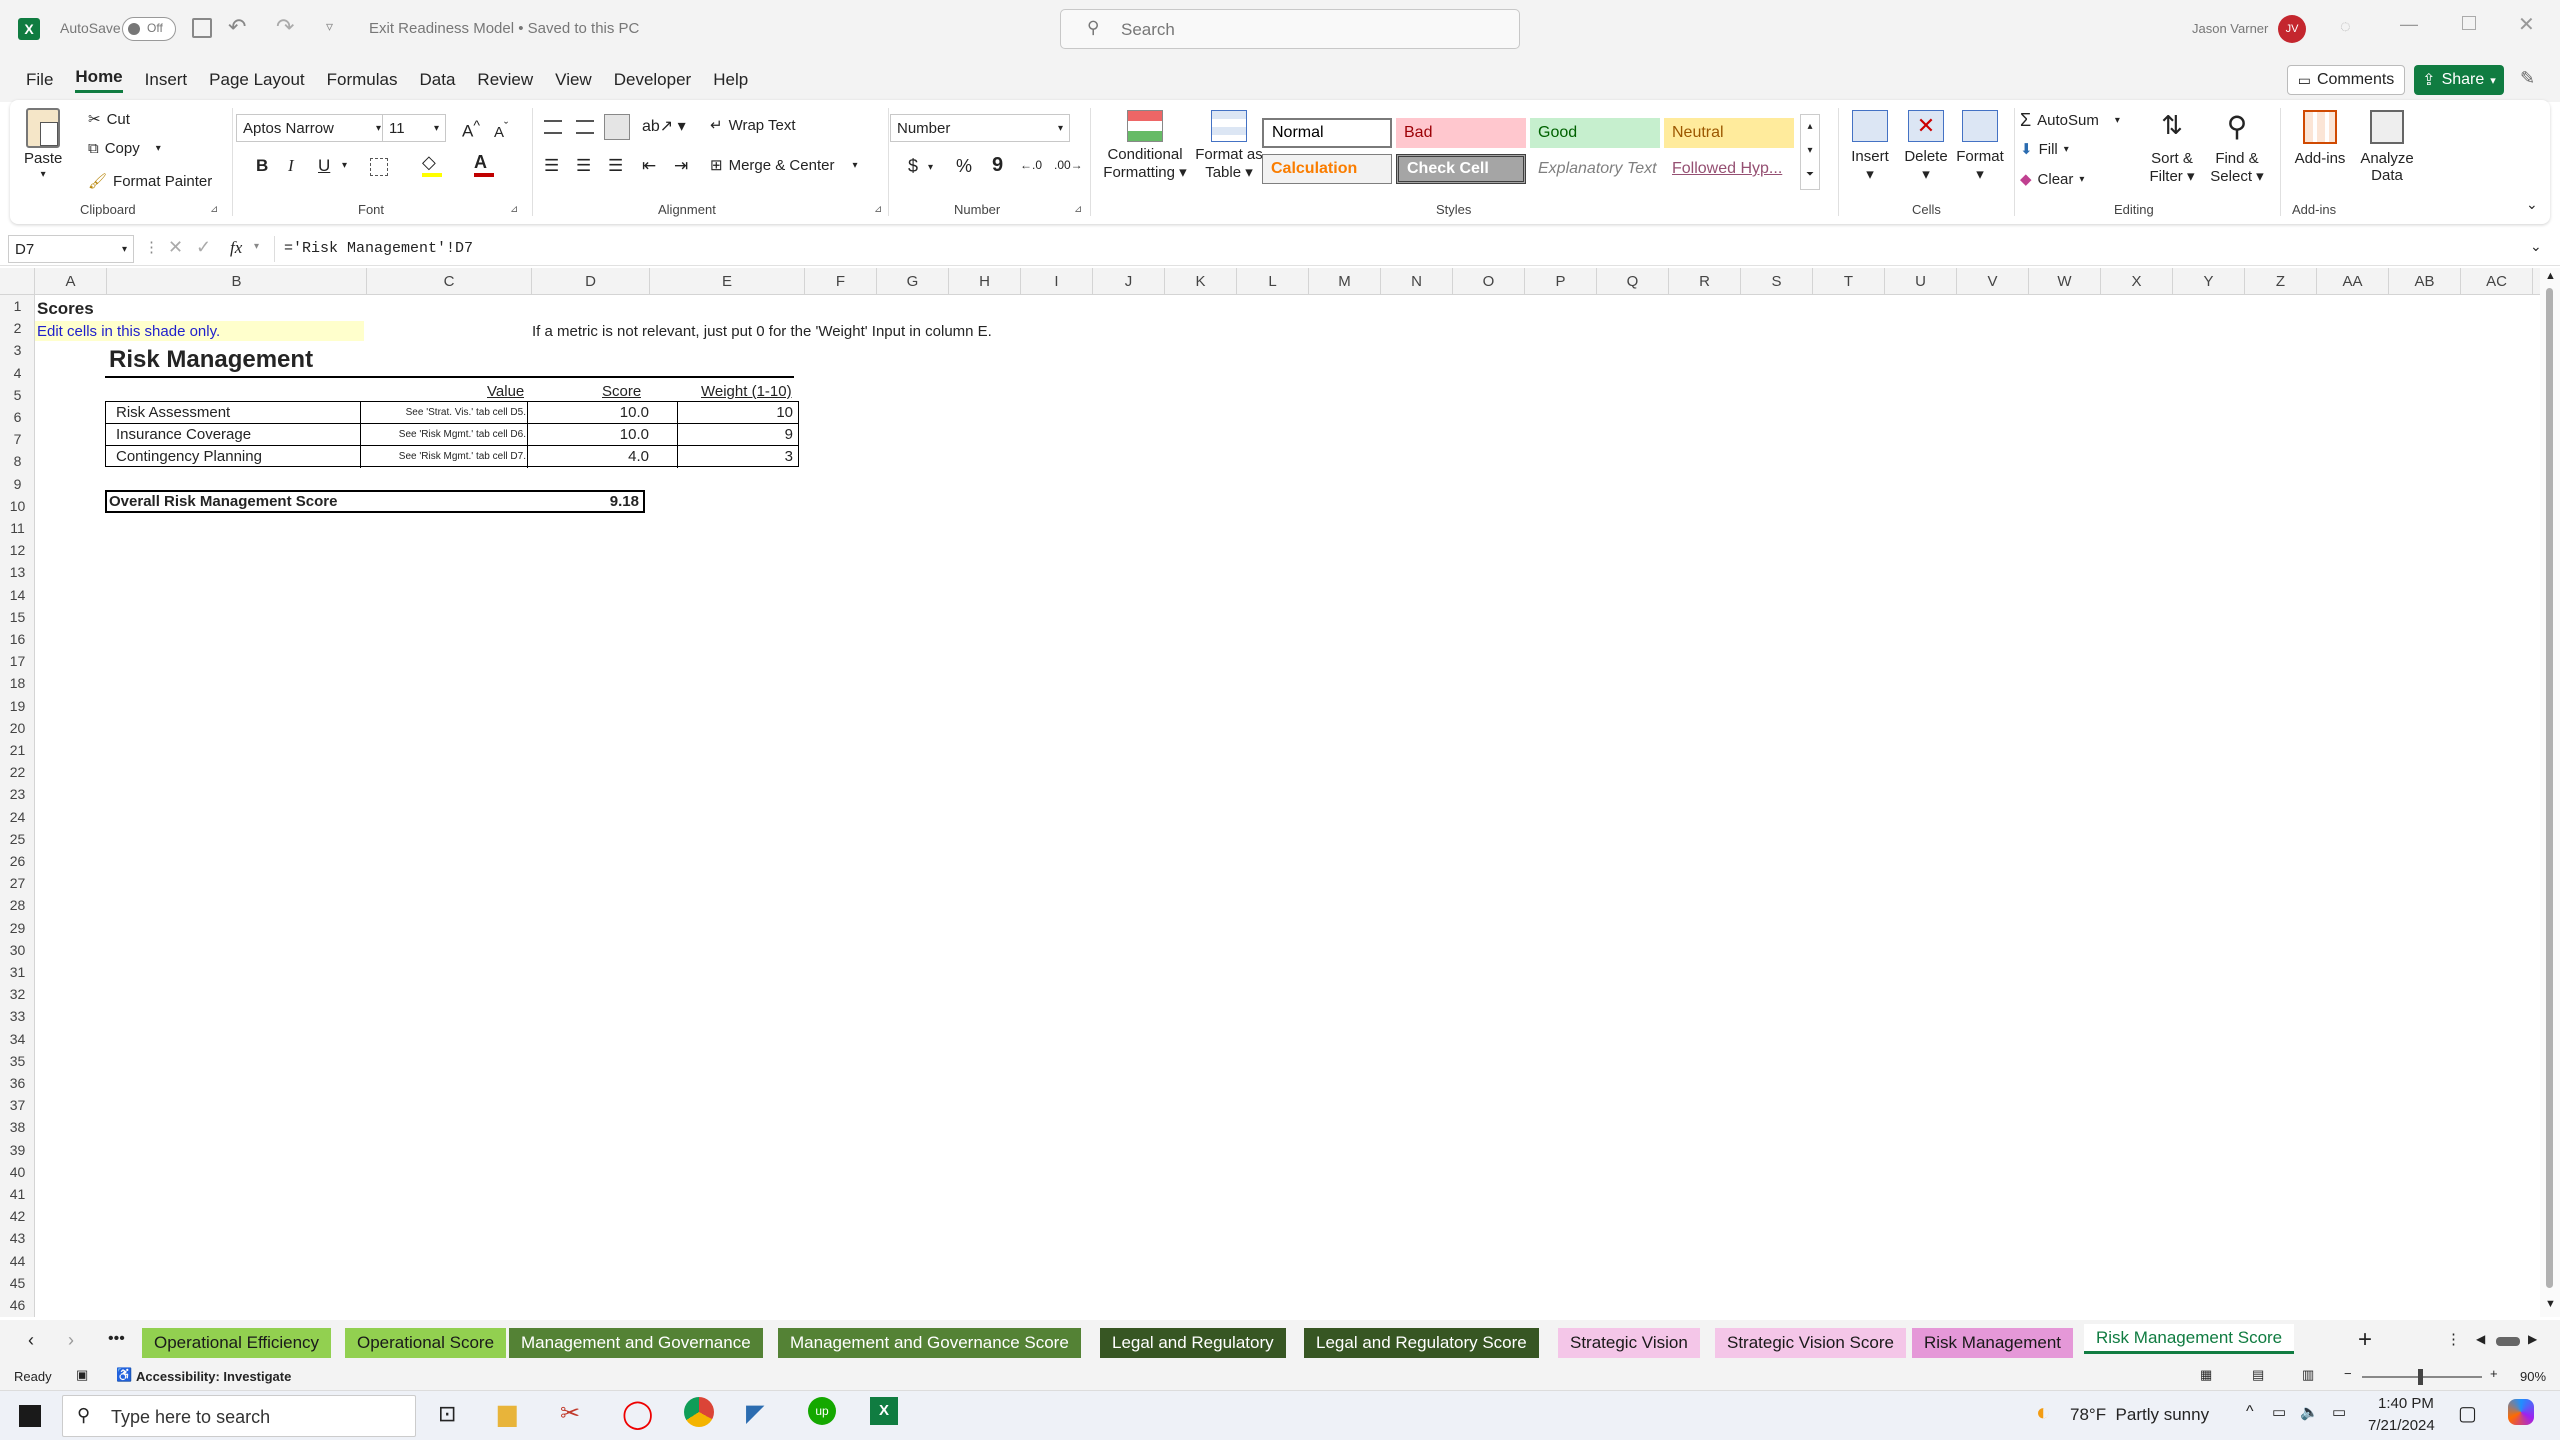 This screenshot has width=2560, height=1440. What do you see at coordinates (71, 249) in the screenshot?
I see `name-box: D7 ▾` at bounding box center [71, 249].